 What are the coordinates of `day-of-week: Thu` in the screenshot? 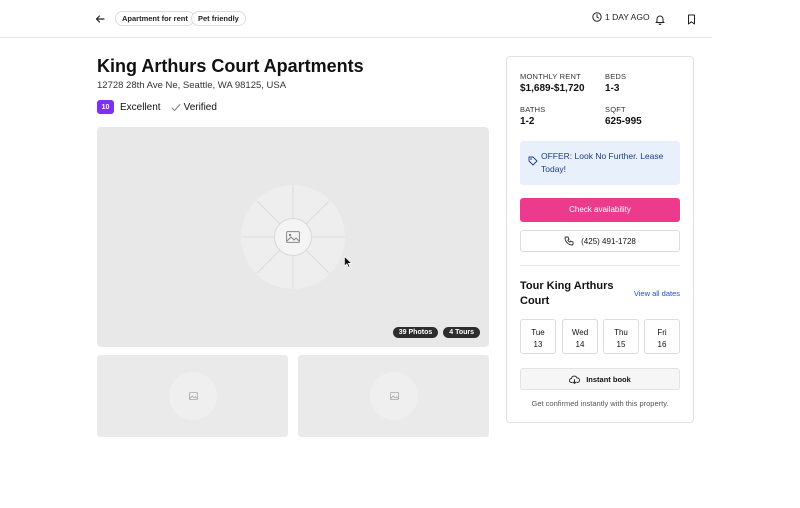 It's located at (621, 332).